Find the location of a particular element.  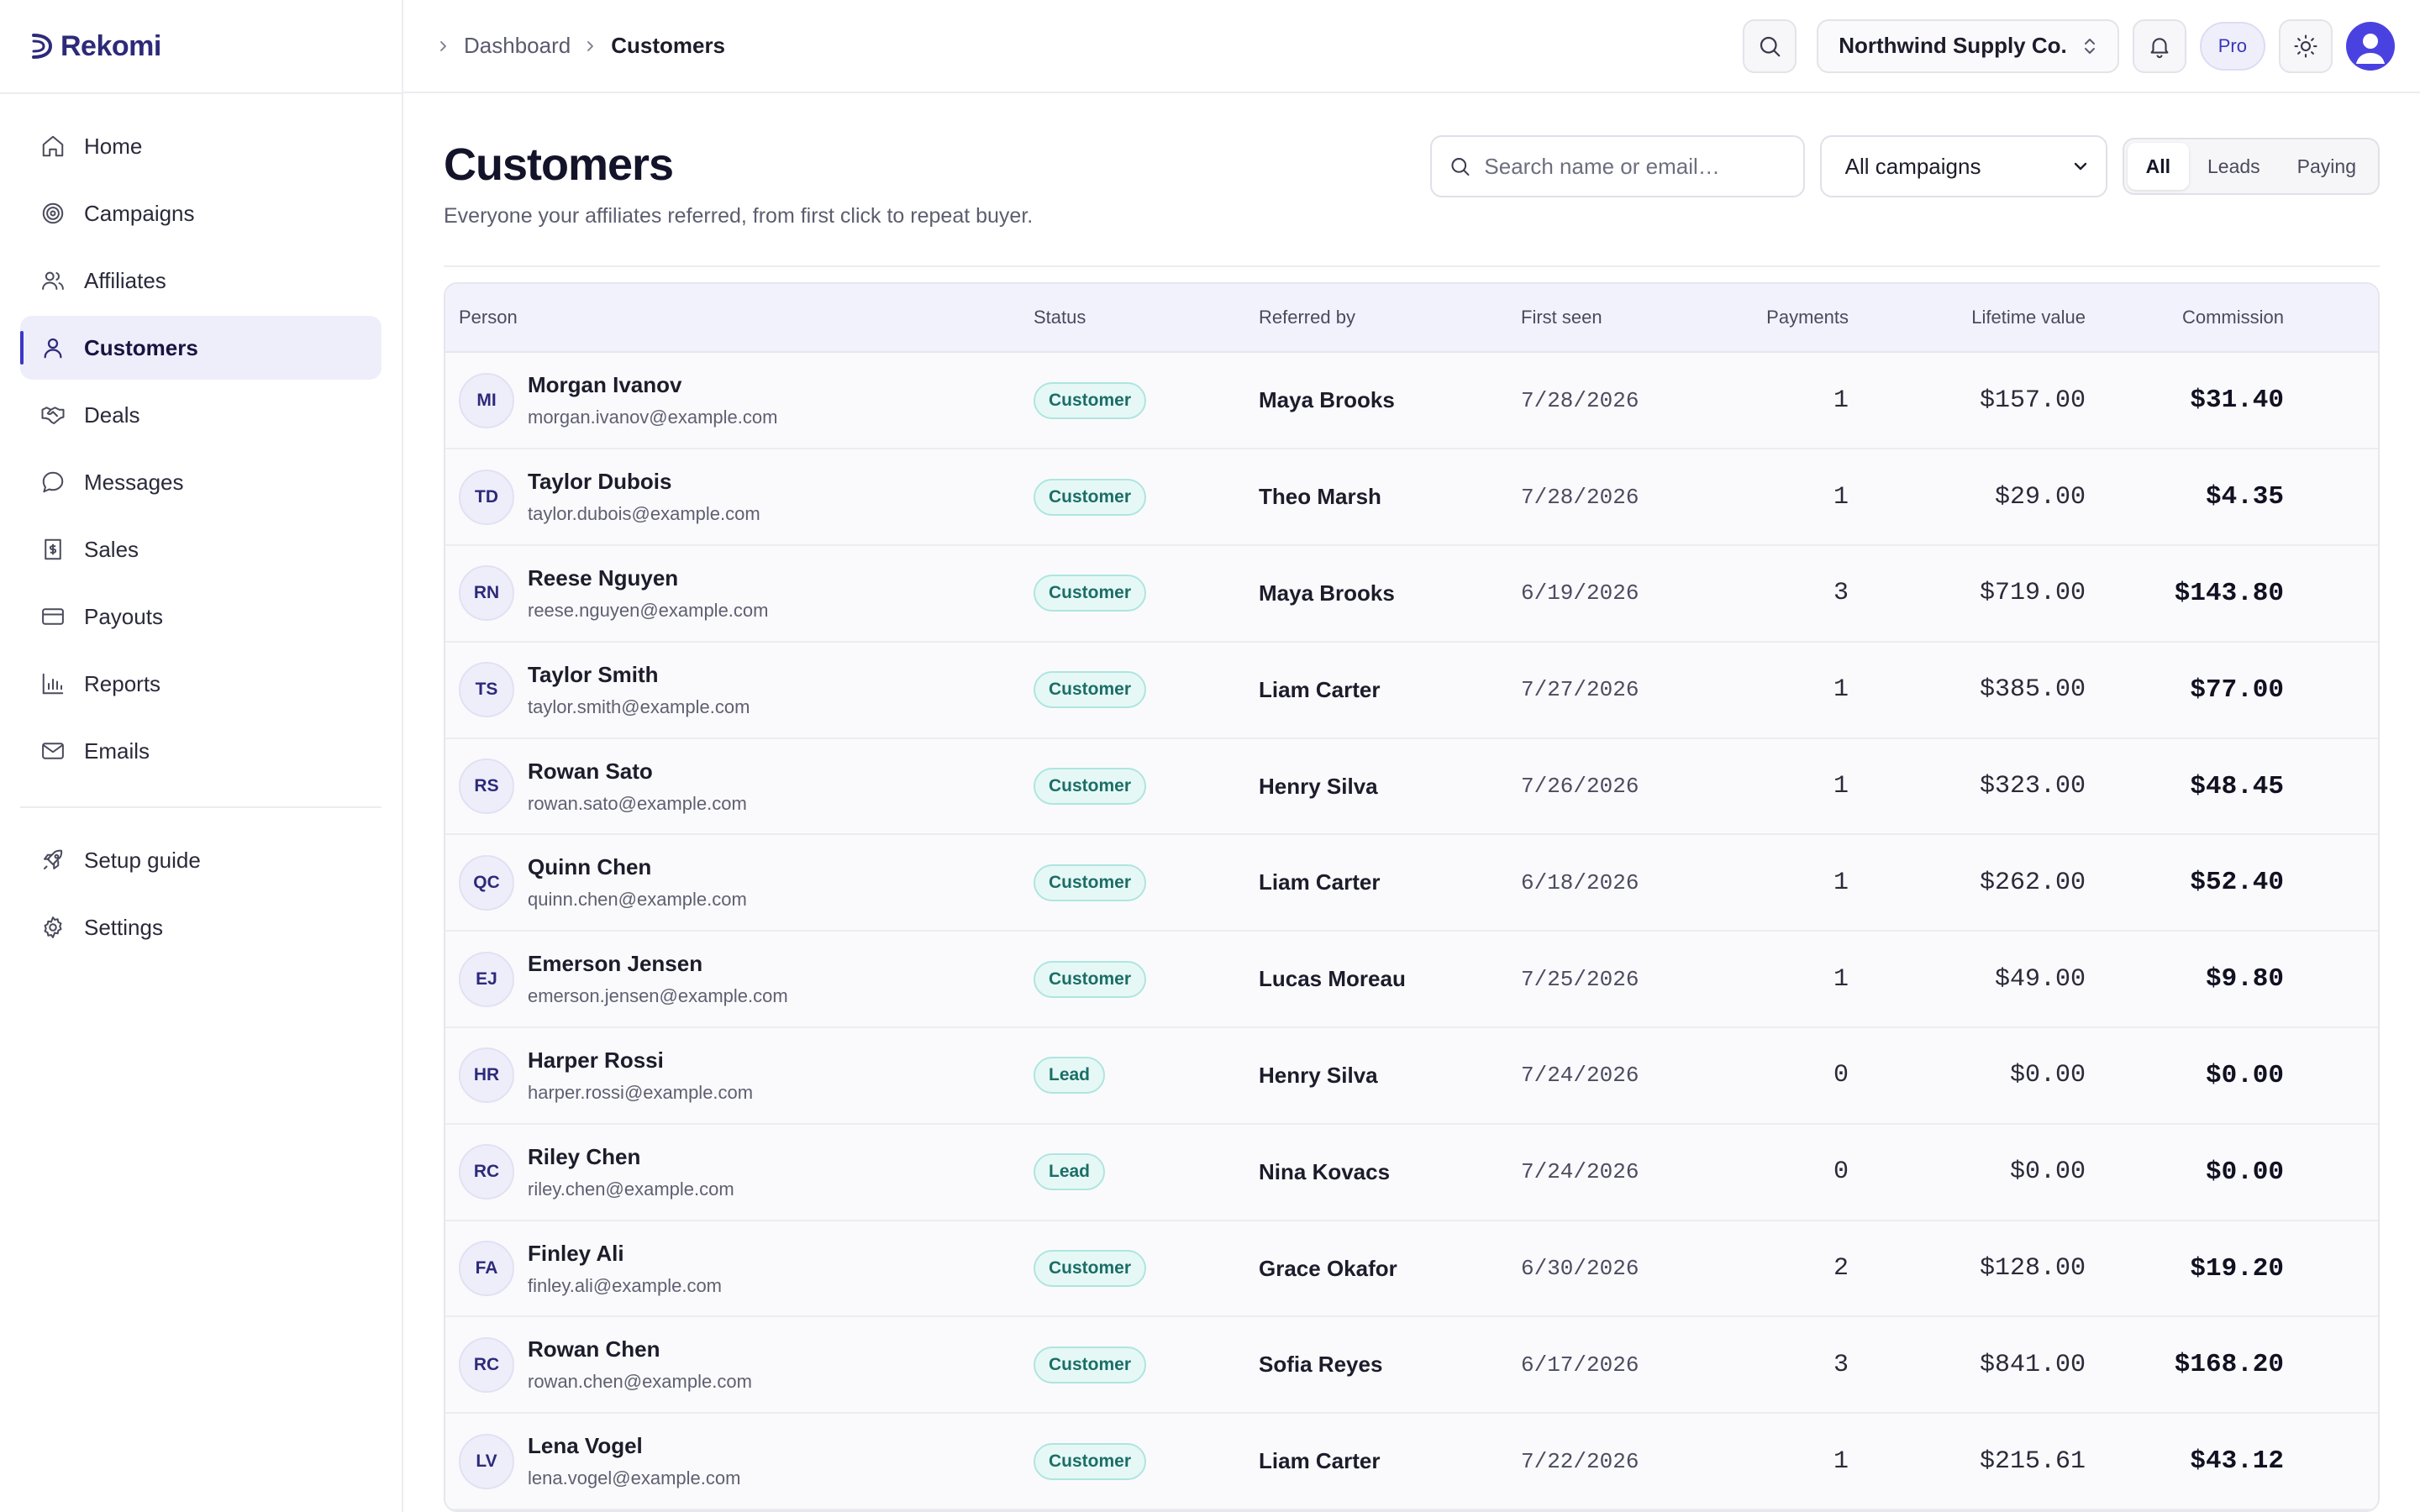

theme-toggle-button is located at coordinates (2306, 45).